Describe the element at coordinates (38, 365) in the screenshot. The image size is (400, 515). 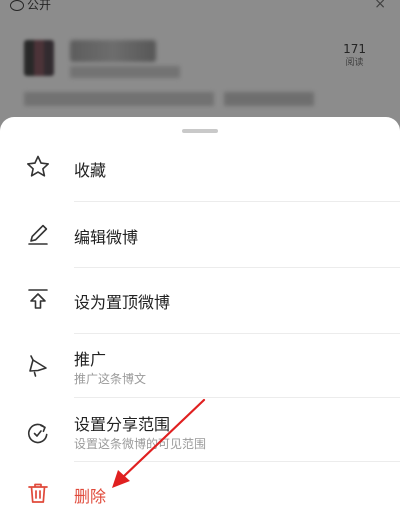
I see `megaphone-icon` at that location.